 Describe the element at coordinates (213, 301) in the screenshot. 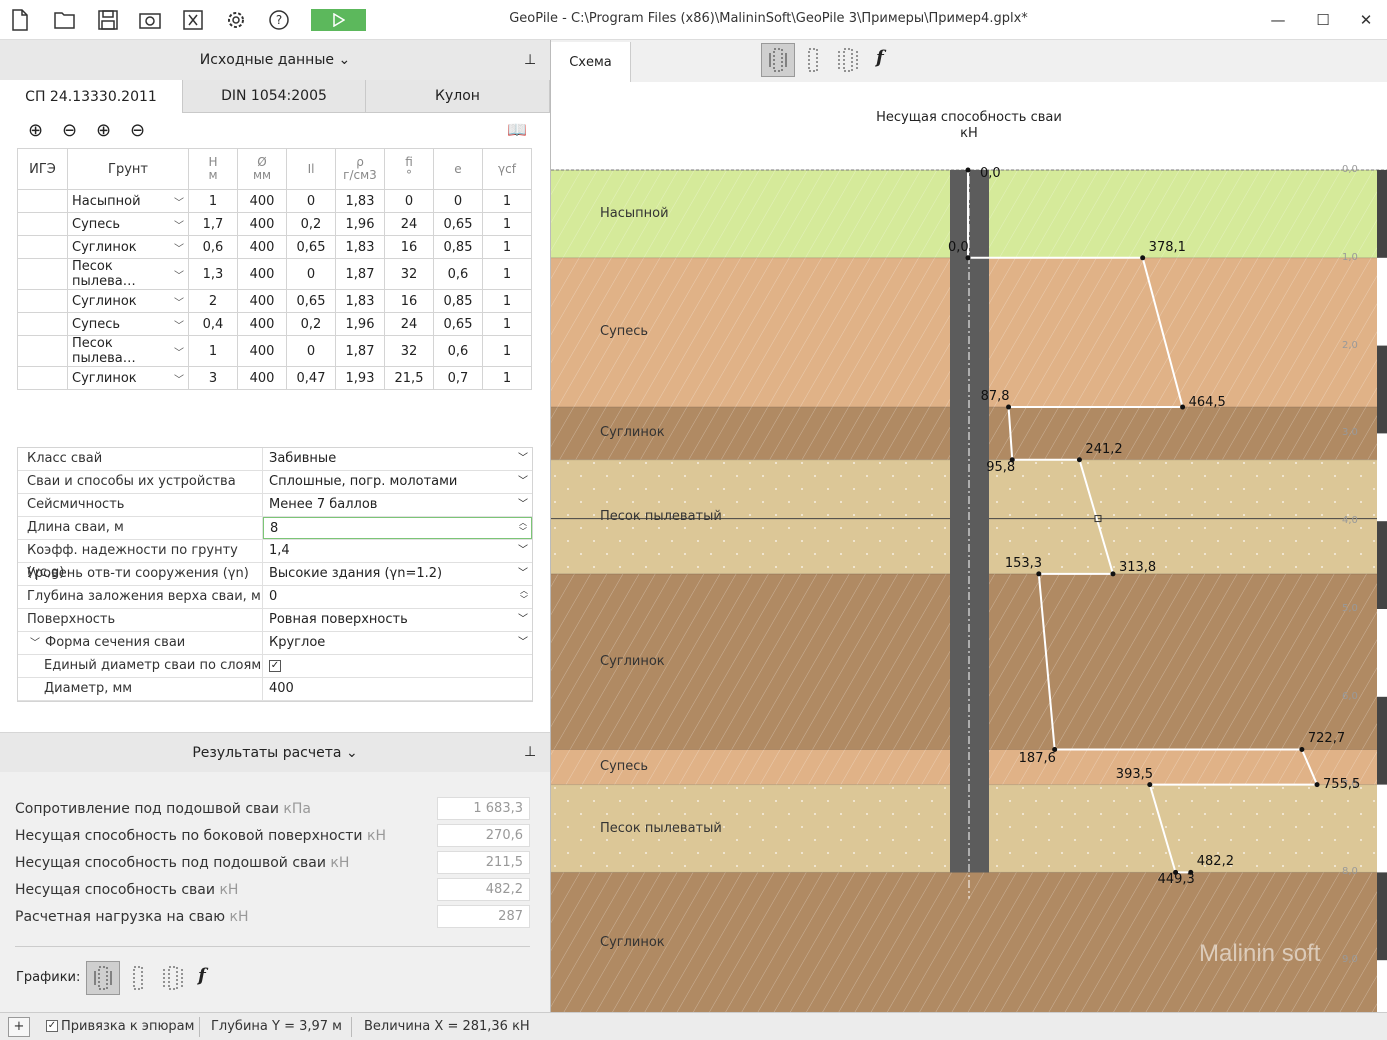

I see `value-cell: 2` at that location.